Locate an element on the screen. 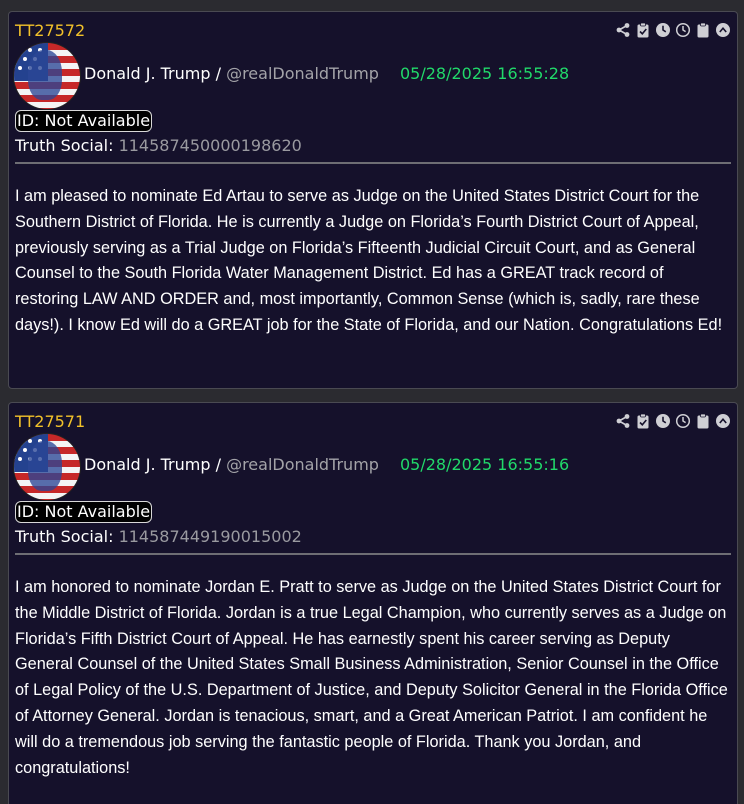 The image size is (744, 804). post-id: TT27572 is located at coordinates (50, 31).